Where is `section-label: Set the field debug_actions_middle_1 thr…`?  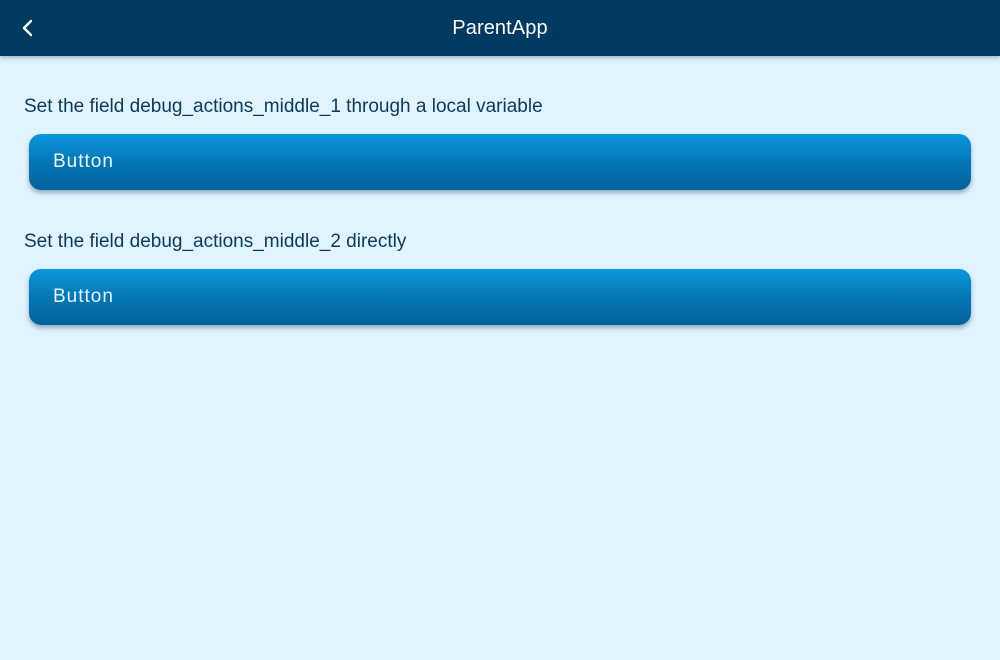
section-label: Set the field debug_actions_middle_1 thr… is located at coordinates (283, 106).